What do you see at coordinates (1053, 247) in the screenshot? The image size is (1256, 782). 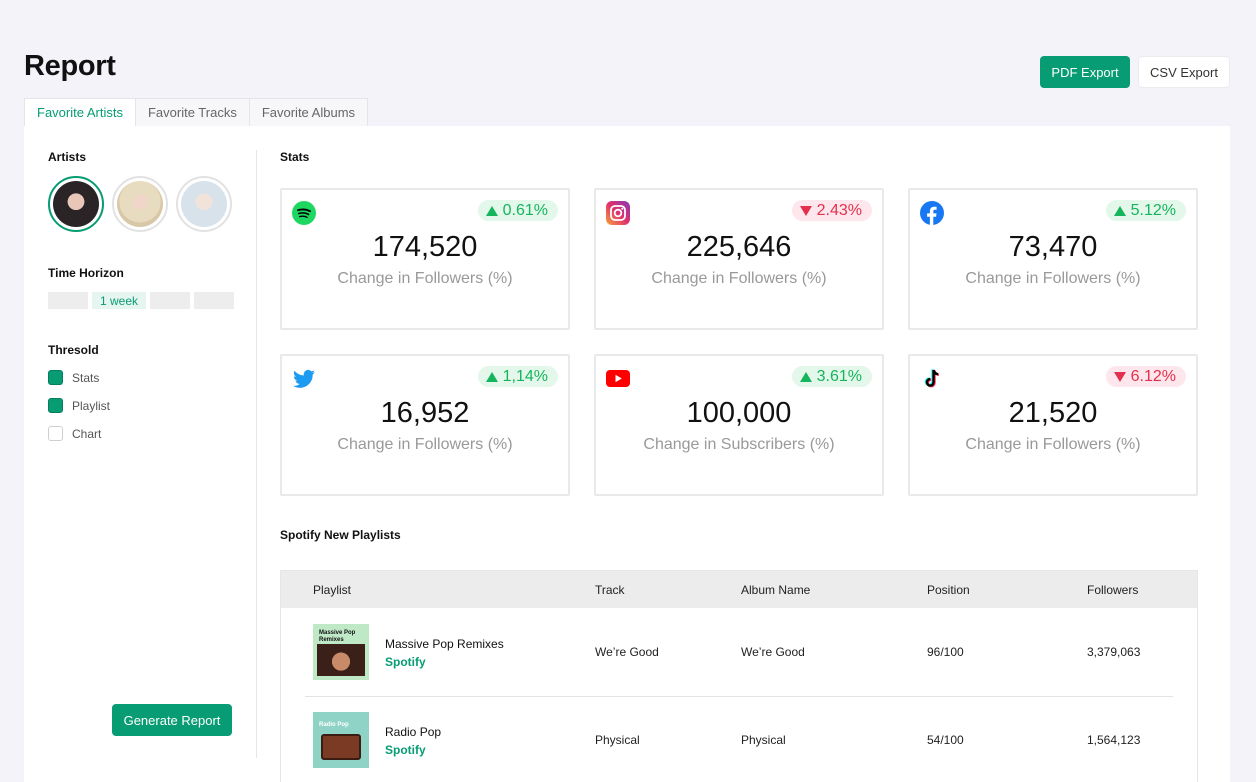 I see `stat-value: 73,470` at bounding box center [1053, 247].